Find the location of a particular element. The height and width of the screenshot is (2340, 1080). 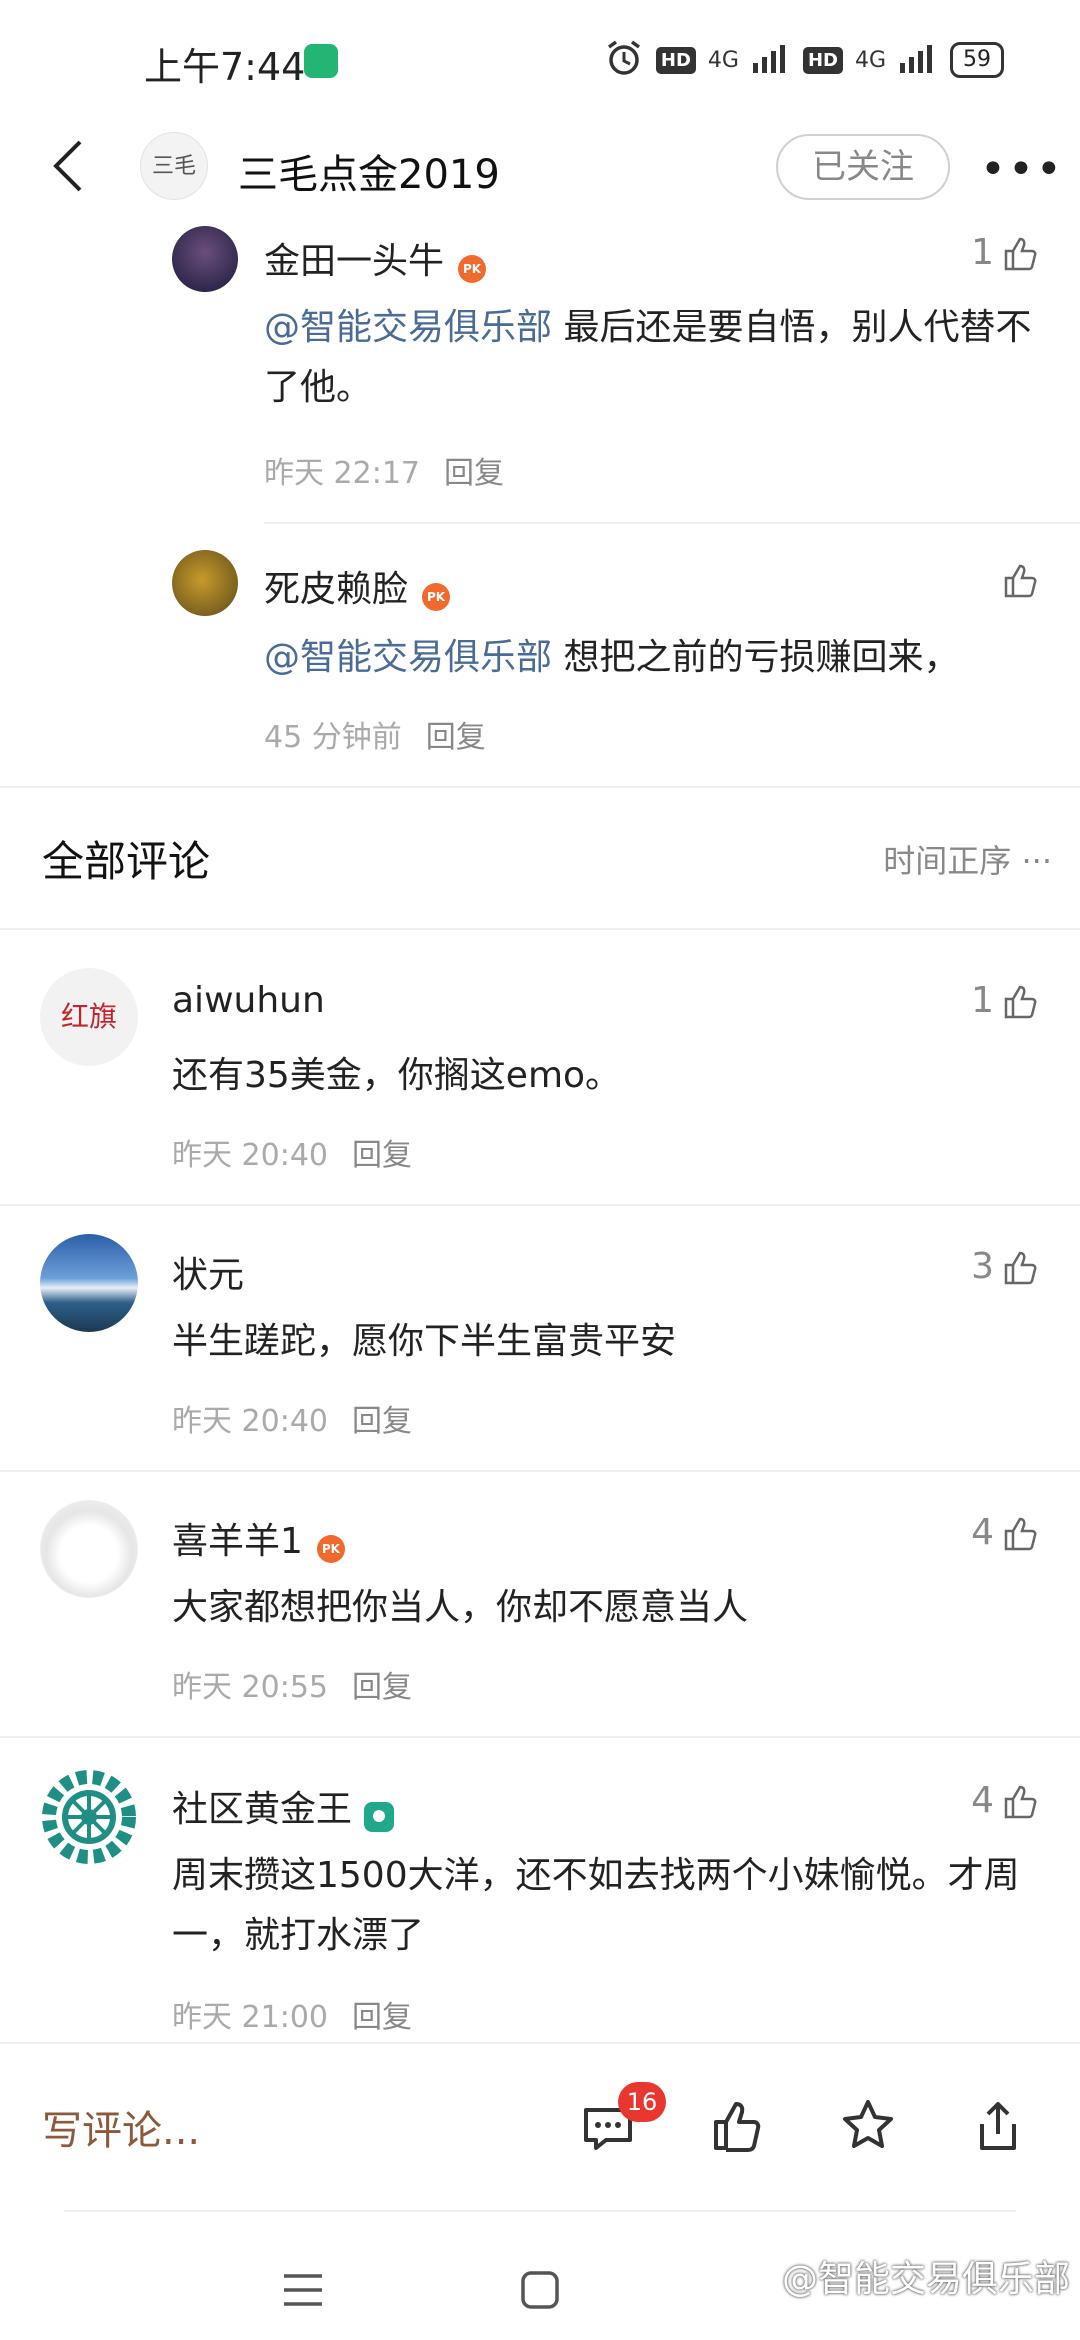

reply-meta: 昨天 22:17 回复 is located at coordinates (384, 470).